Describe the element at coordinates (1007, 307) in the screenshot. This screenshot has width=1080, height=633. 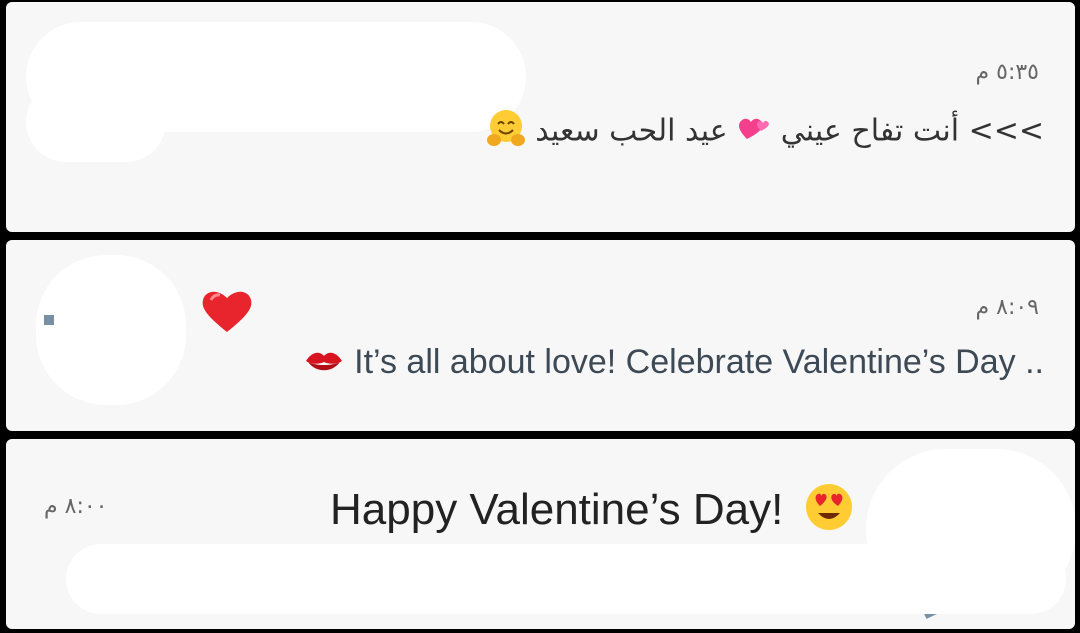
I see `notification-time: ٨:٠٩ م` at that location.